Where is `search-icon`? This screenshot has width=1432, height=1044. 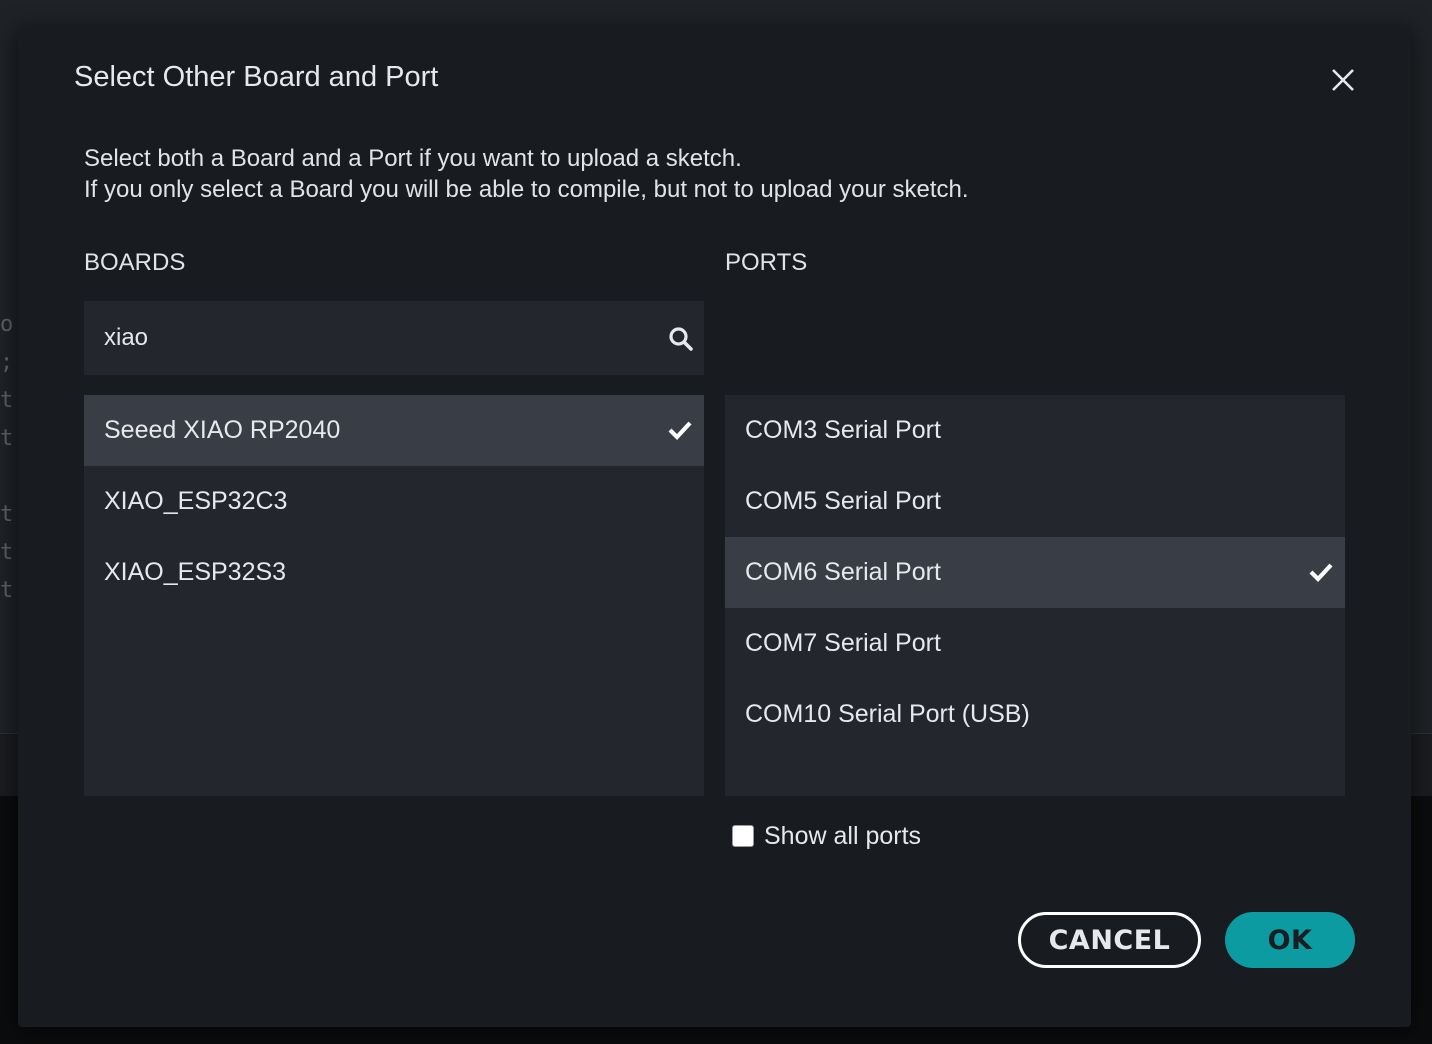 search-icon is located at coordinates (681, 339).